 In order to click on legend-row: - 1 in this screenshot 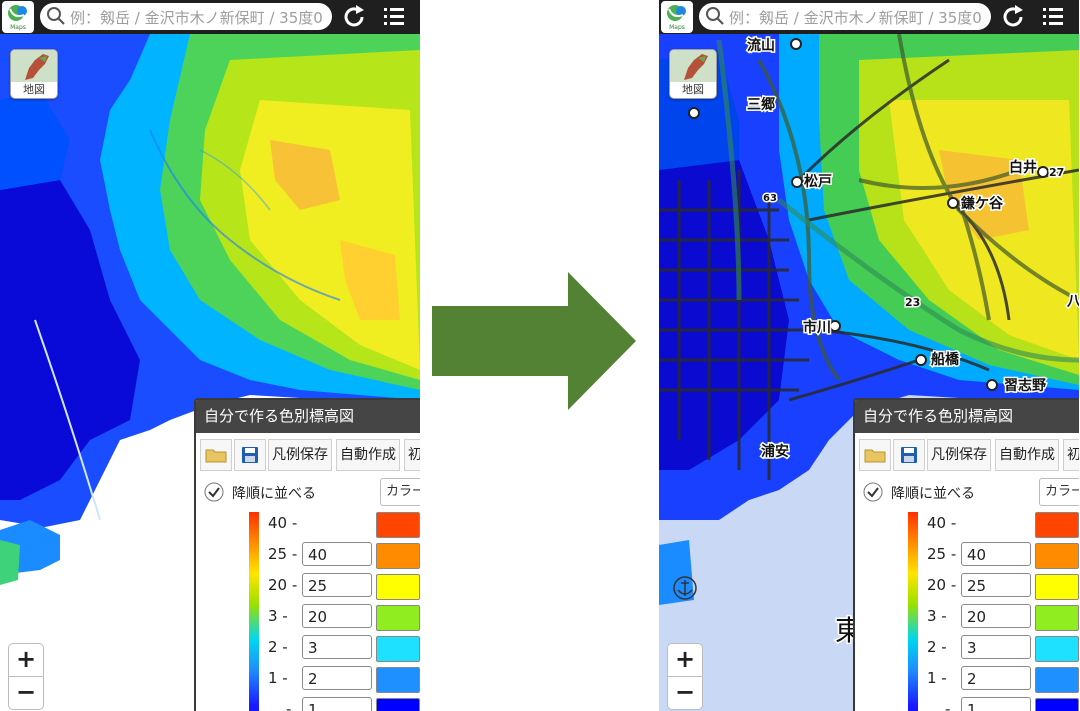, I will do `click(967, 703)`.